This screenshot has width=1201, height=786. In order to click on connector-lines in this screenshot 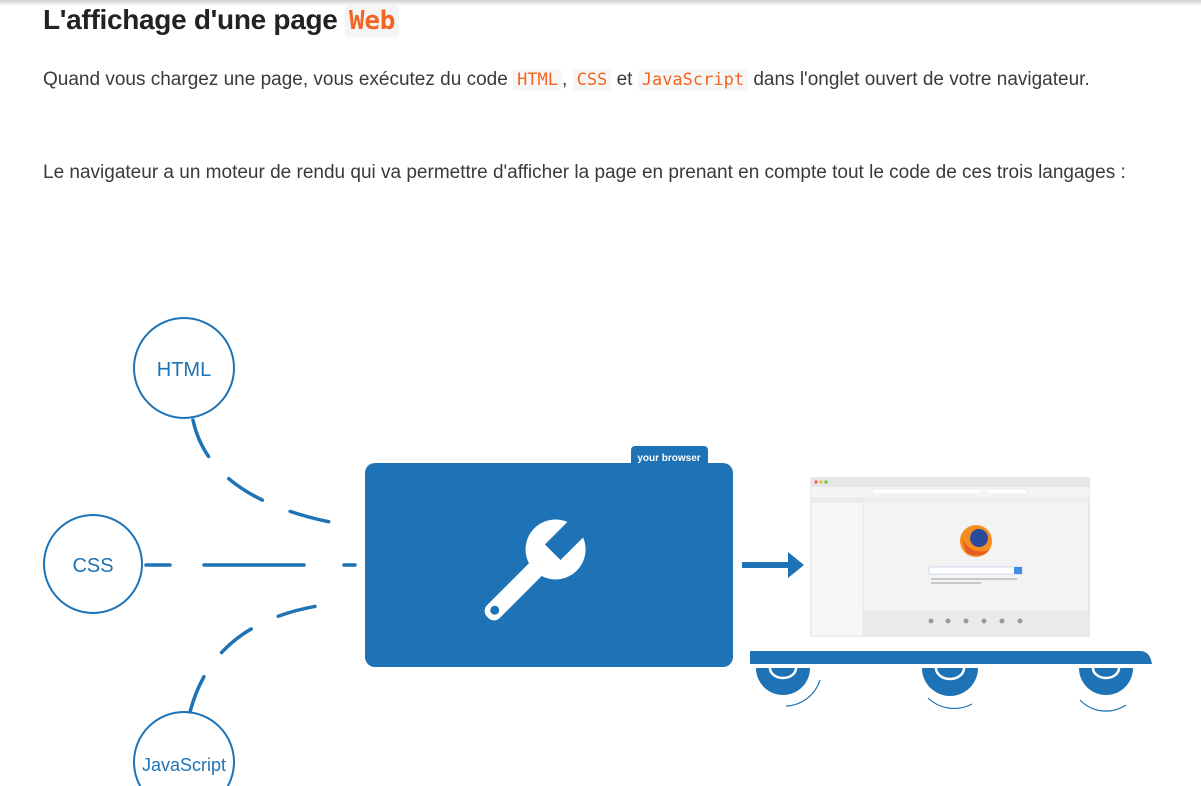, I will do `click(250, 566)`.